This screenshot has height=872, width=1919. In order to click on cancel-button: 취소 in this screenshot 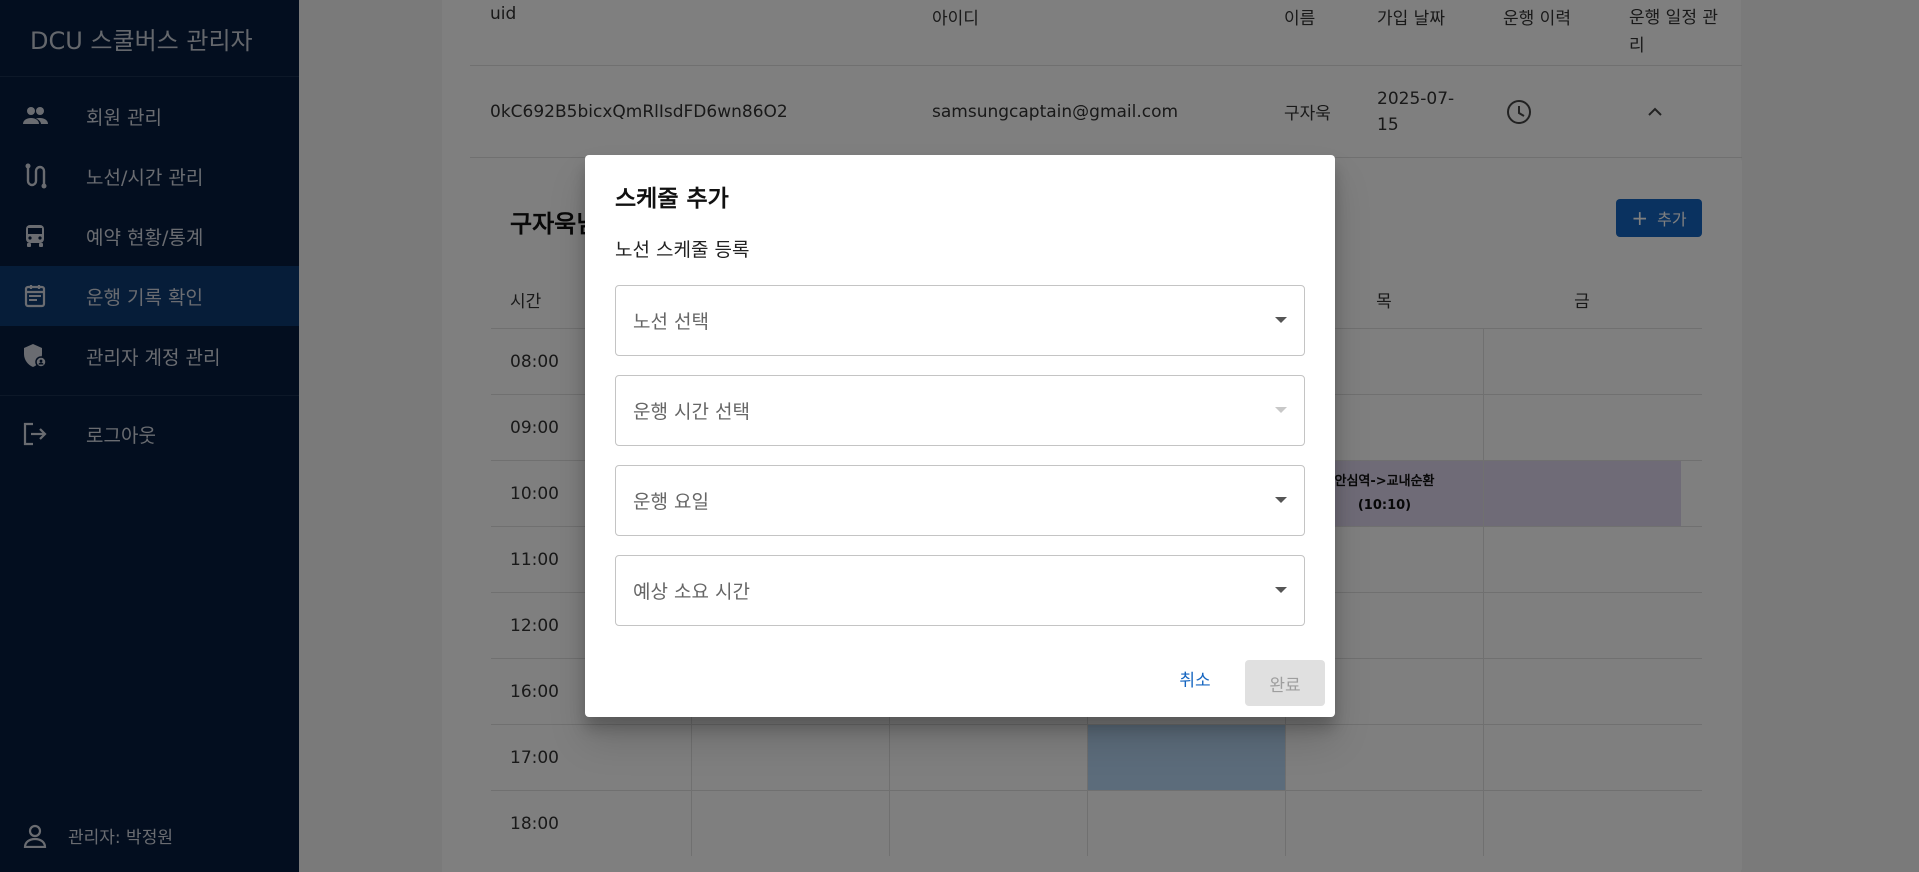, I will do `click(1195, 678)`.